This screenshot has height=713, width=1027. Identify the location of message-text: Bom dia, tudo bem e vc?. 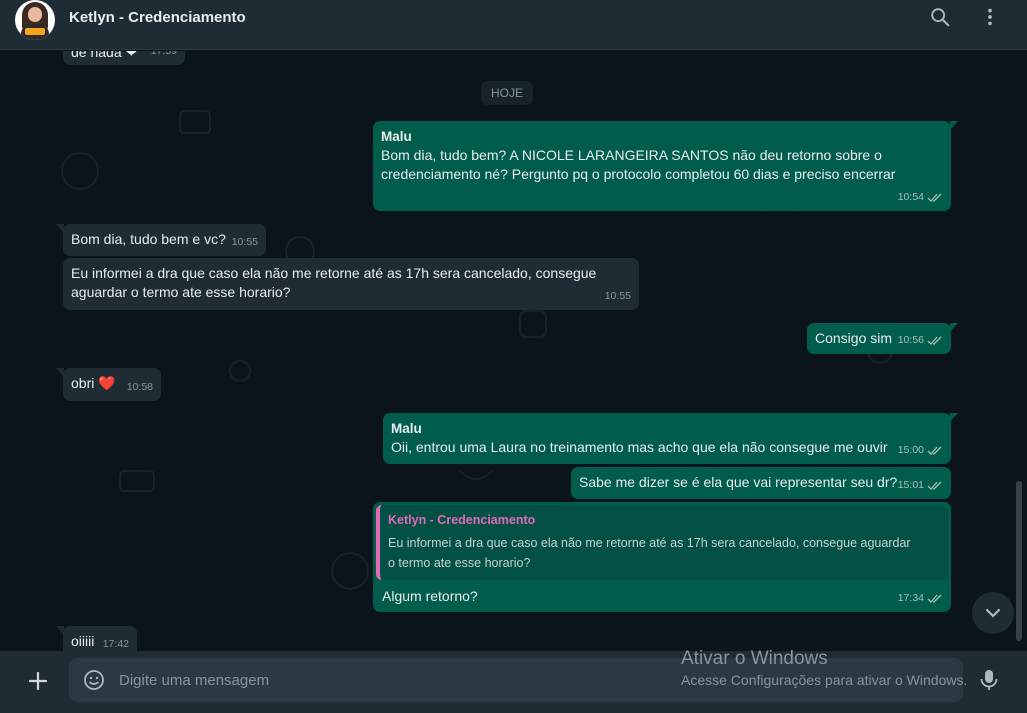
(148, 239).